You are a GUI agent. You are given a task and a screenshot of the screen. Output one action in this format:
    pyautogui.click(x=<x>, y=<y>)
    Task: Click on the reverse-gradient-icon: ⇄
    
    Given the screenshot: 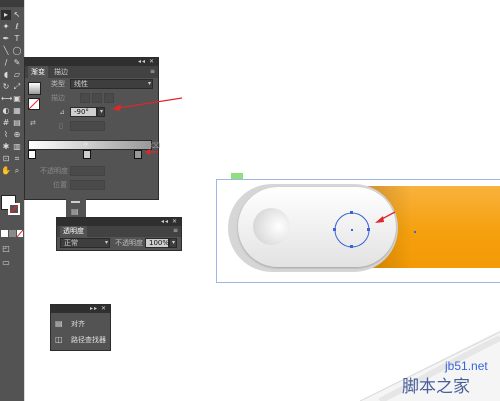 What is the action you would take?
    pyautogui.click(x=33, y=123)
    